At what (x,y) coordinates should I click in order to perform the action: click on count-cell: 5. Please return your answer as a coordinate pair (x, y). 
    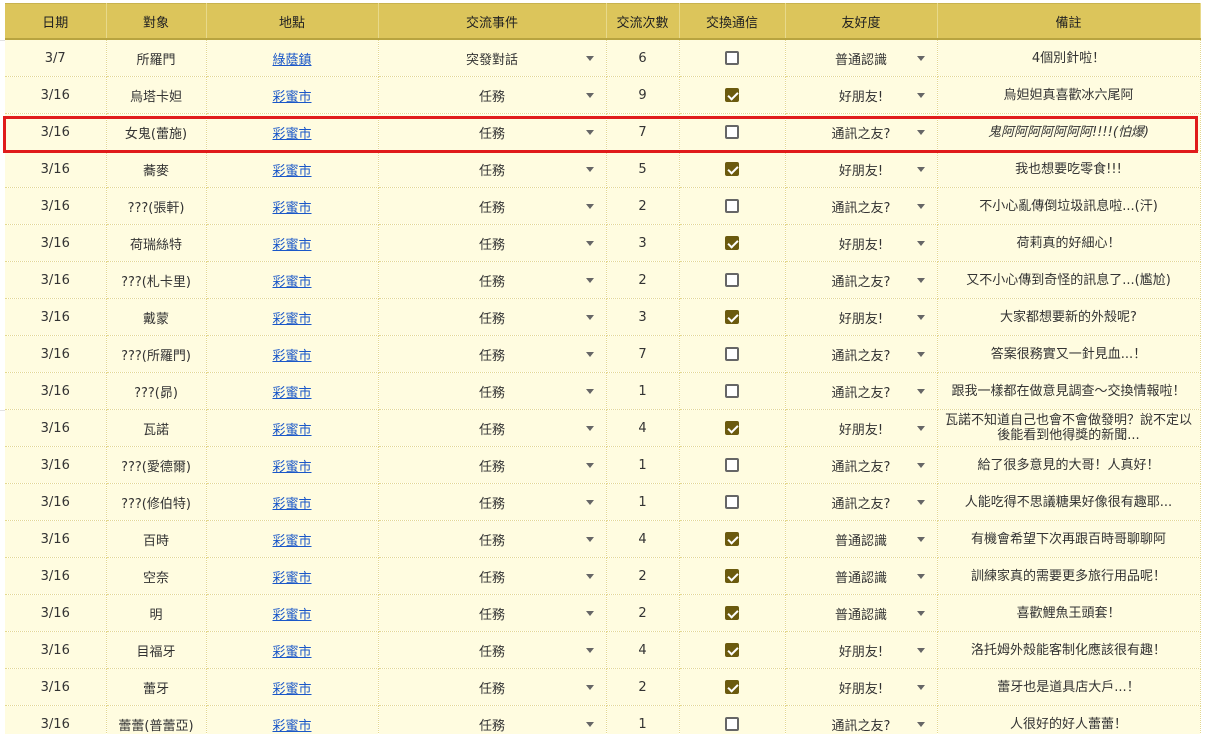
    Looking at the image, I should click on (643, 169).